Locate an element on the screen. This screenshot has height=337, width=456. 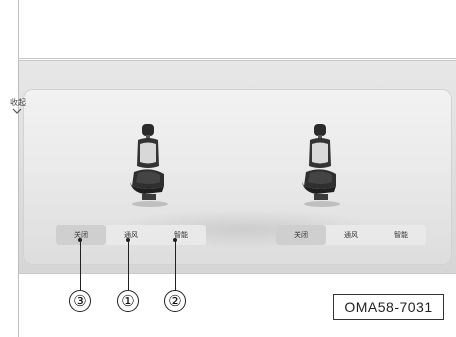
figure-code-label: OMA58-7031 is located at coordinates (388, 307).